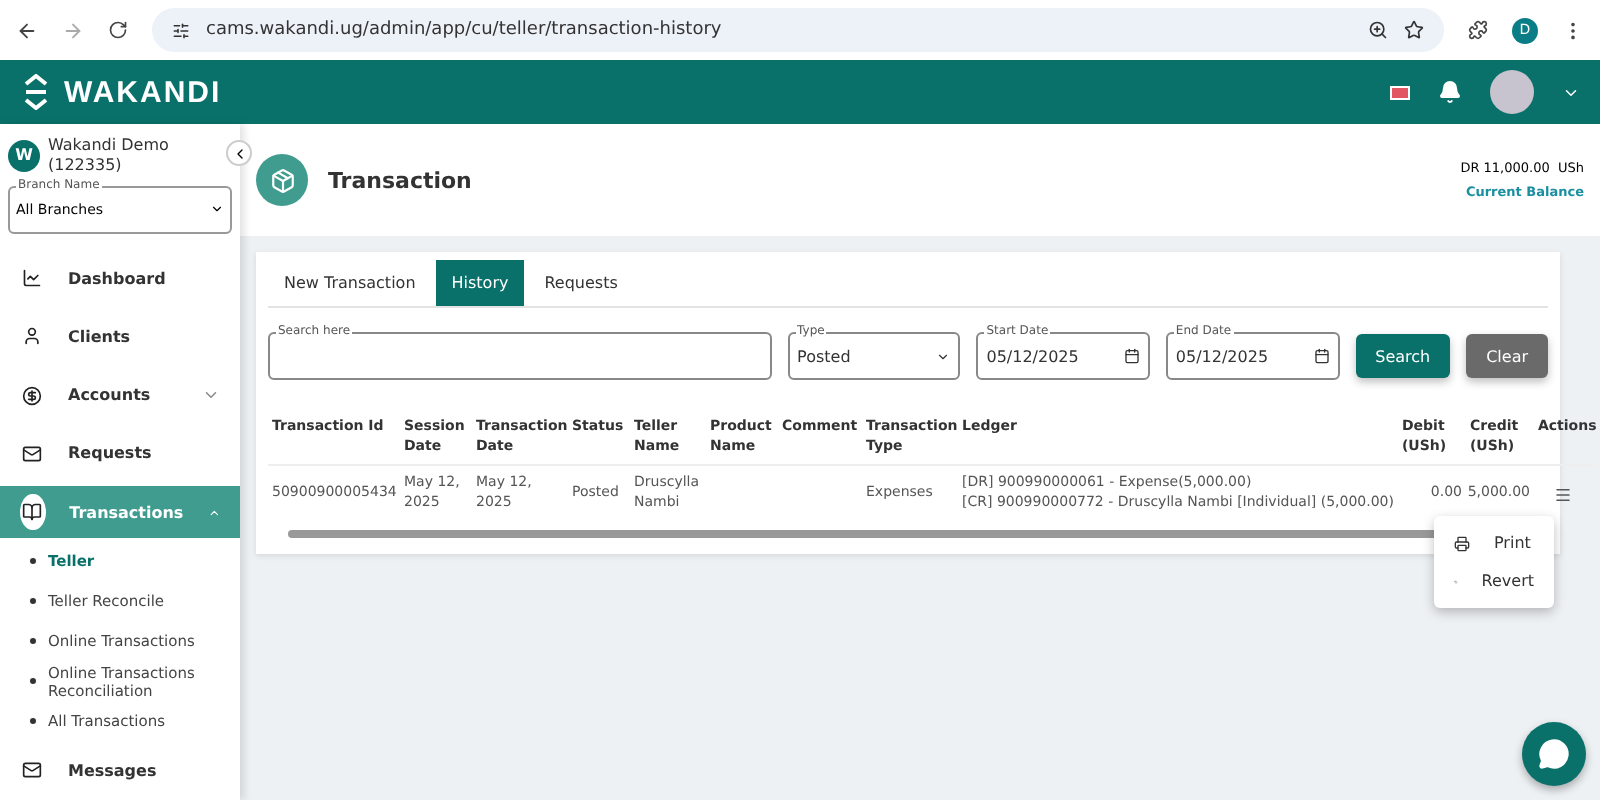 This screenshot has width=1600, height=800. What do you see at coordinates (120, 395) in the screenshot?
I see `nav-item: Accounts` at bounding box center [120, 395].